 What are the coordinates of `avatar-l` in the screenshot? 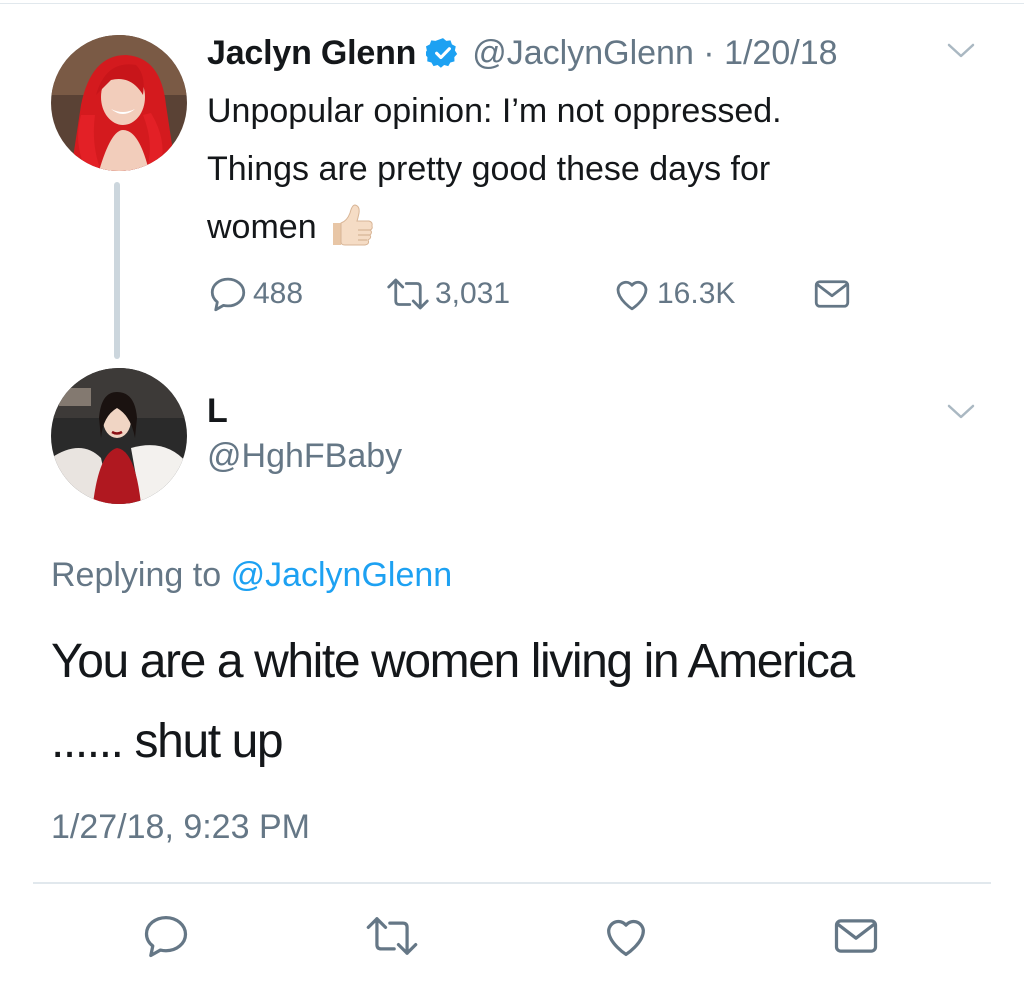 It's located at (119, 436).